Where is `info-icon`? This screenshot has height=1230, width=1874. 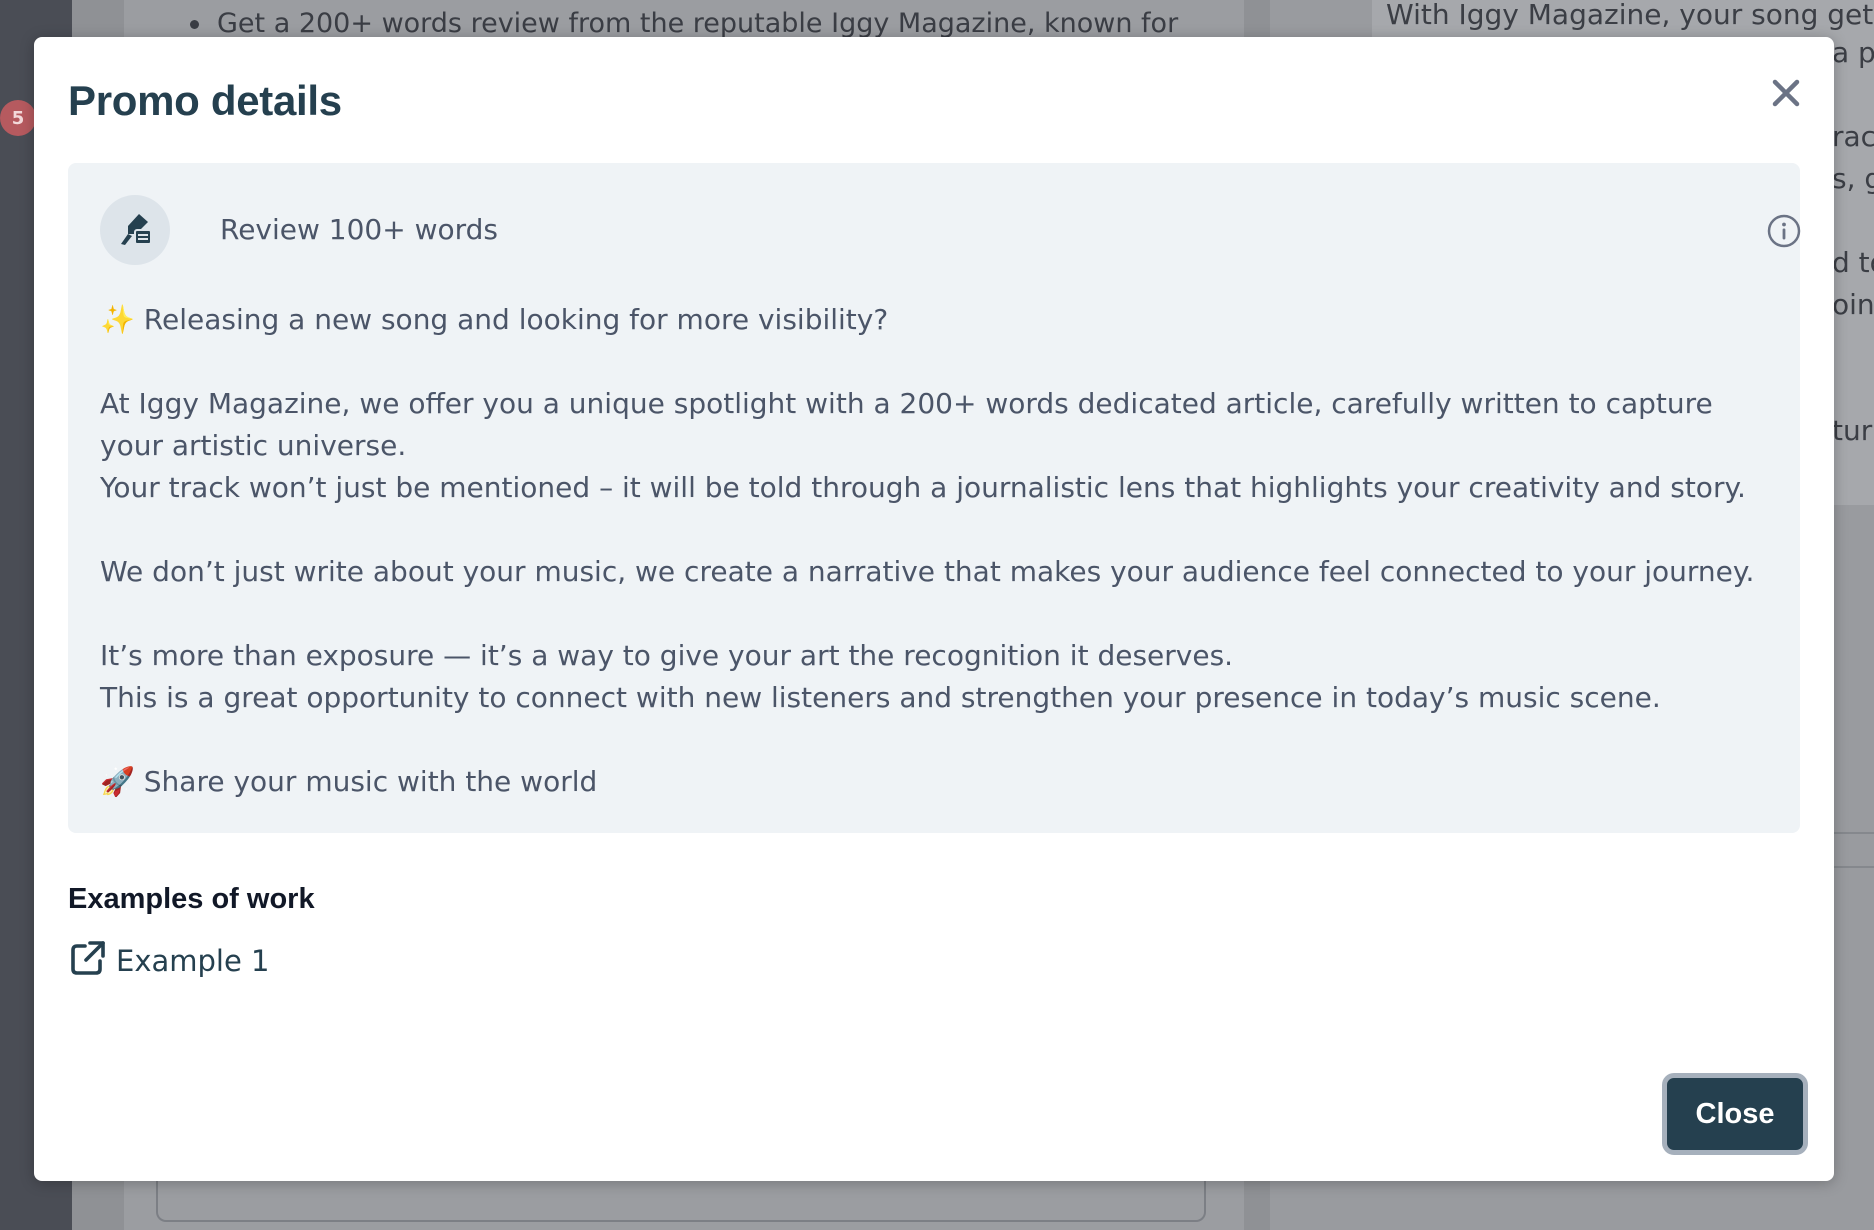
info-icon is located at coordinates (1784, 231).